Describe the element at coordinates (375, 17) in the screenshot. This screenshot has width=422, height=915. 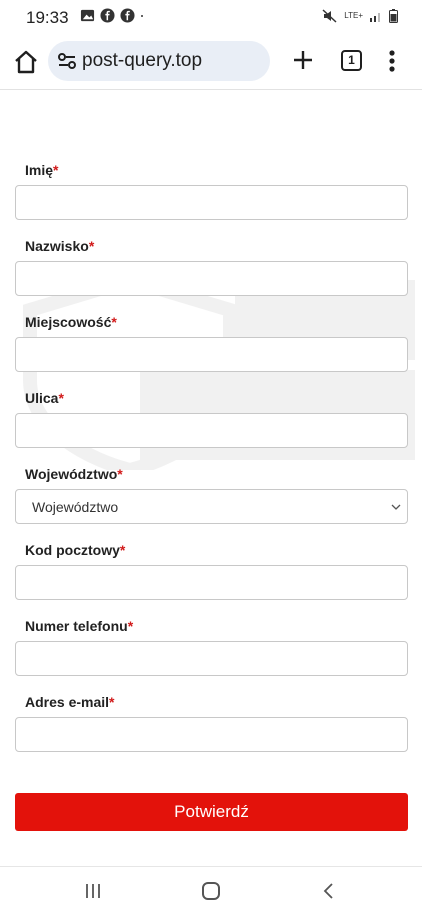
I see `signal-icon` at that location.